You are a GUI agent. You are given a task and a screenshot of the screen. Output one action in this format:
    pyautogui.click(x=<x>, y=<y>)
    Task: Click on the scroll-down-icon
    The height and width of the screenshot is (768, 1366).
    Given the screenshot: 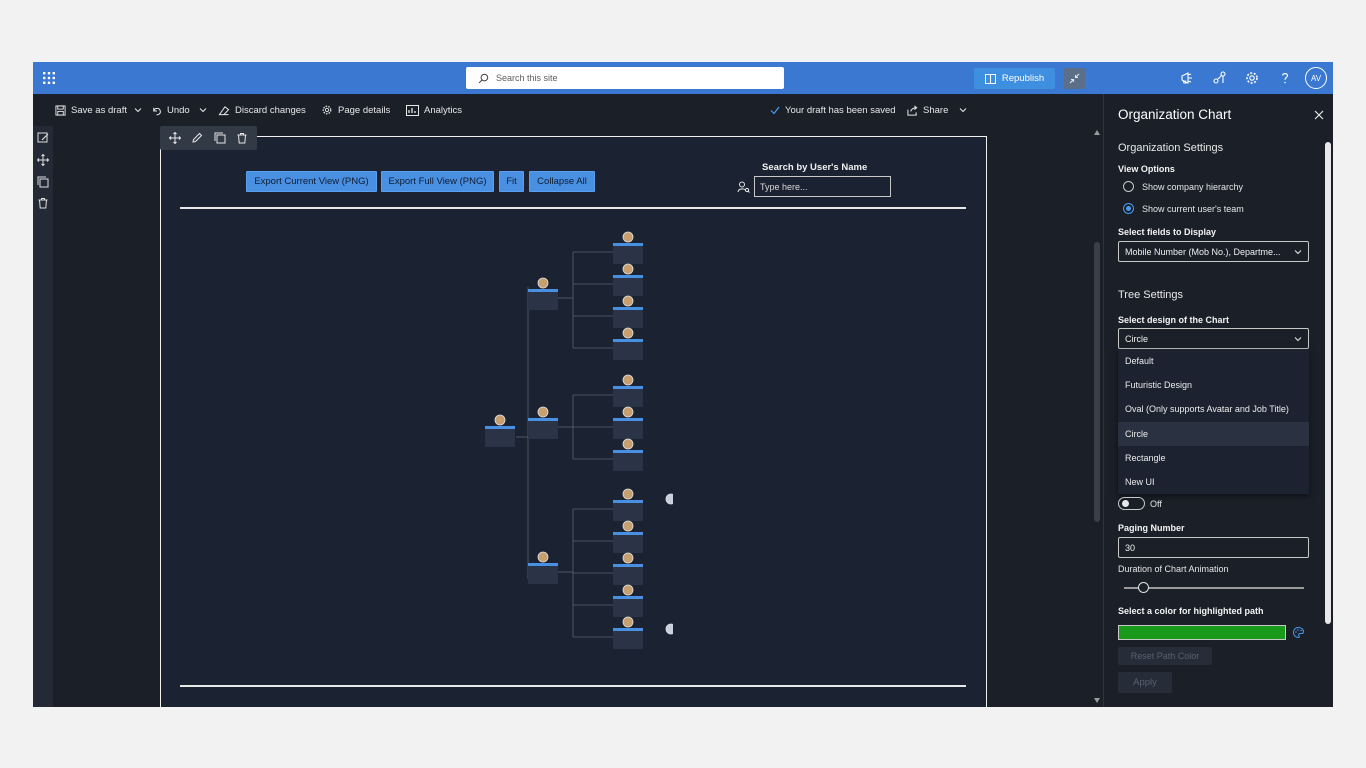 What is the action you would take?
    pyautogui.click(x=1097, y=700)
    